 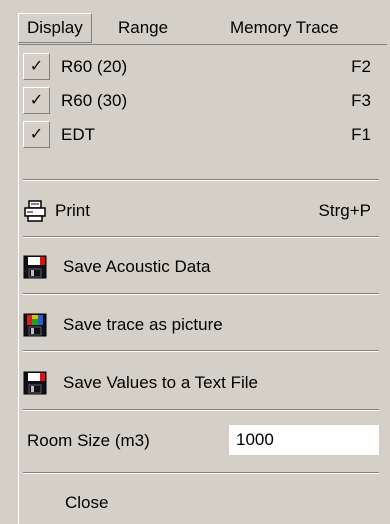 I want to click on menu-item-save-acoustic-data: Save Acoustic Data, so click(x=203, y=267).